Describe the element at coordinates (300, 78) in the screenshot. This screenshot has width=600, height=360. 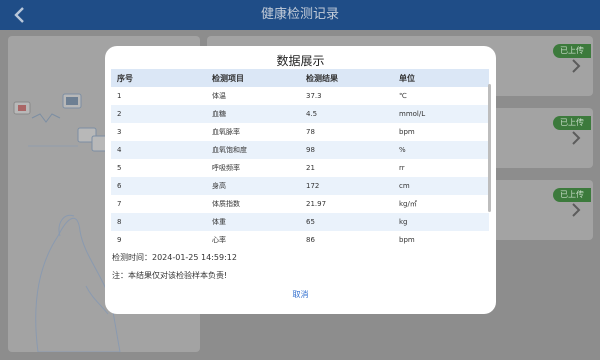
I see `table-header-row: 序号 检测项目 检测结果 单位` at that location.